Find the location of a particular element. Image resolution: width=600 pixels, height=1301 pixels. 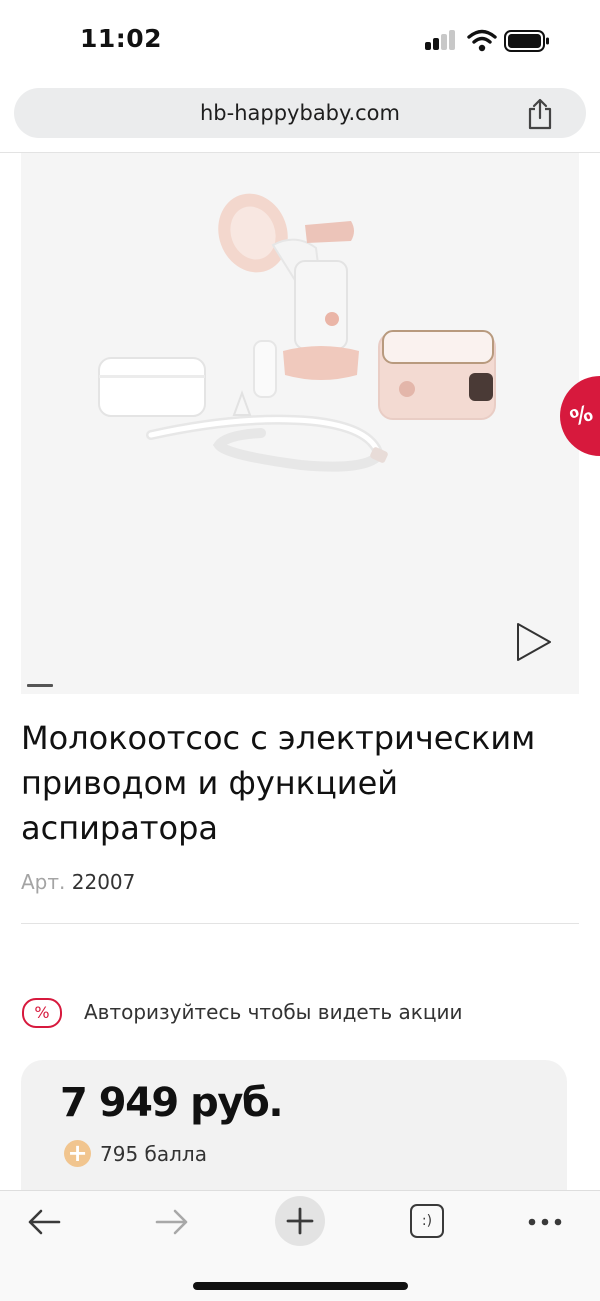

address-bar: hb-happybaby.com is located at coordinates (300, 113).